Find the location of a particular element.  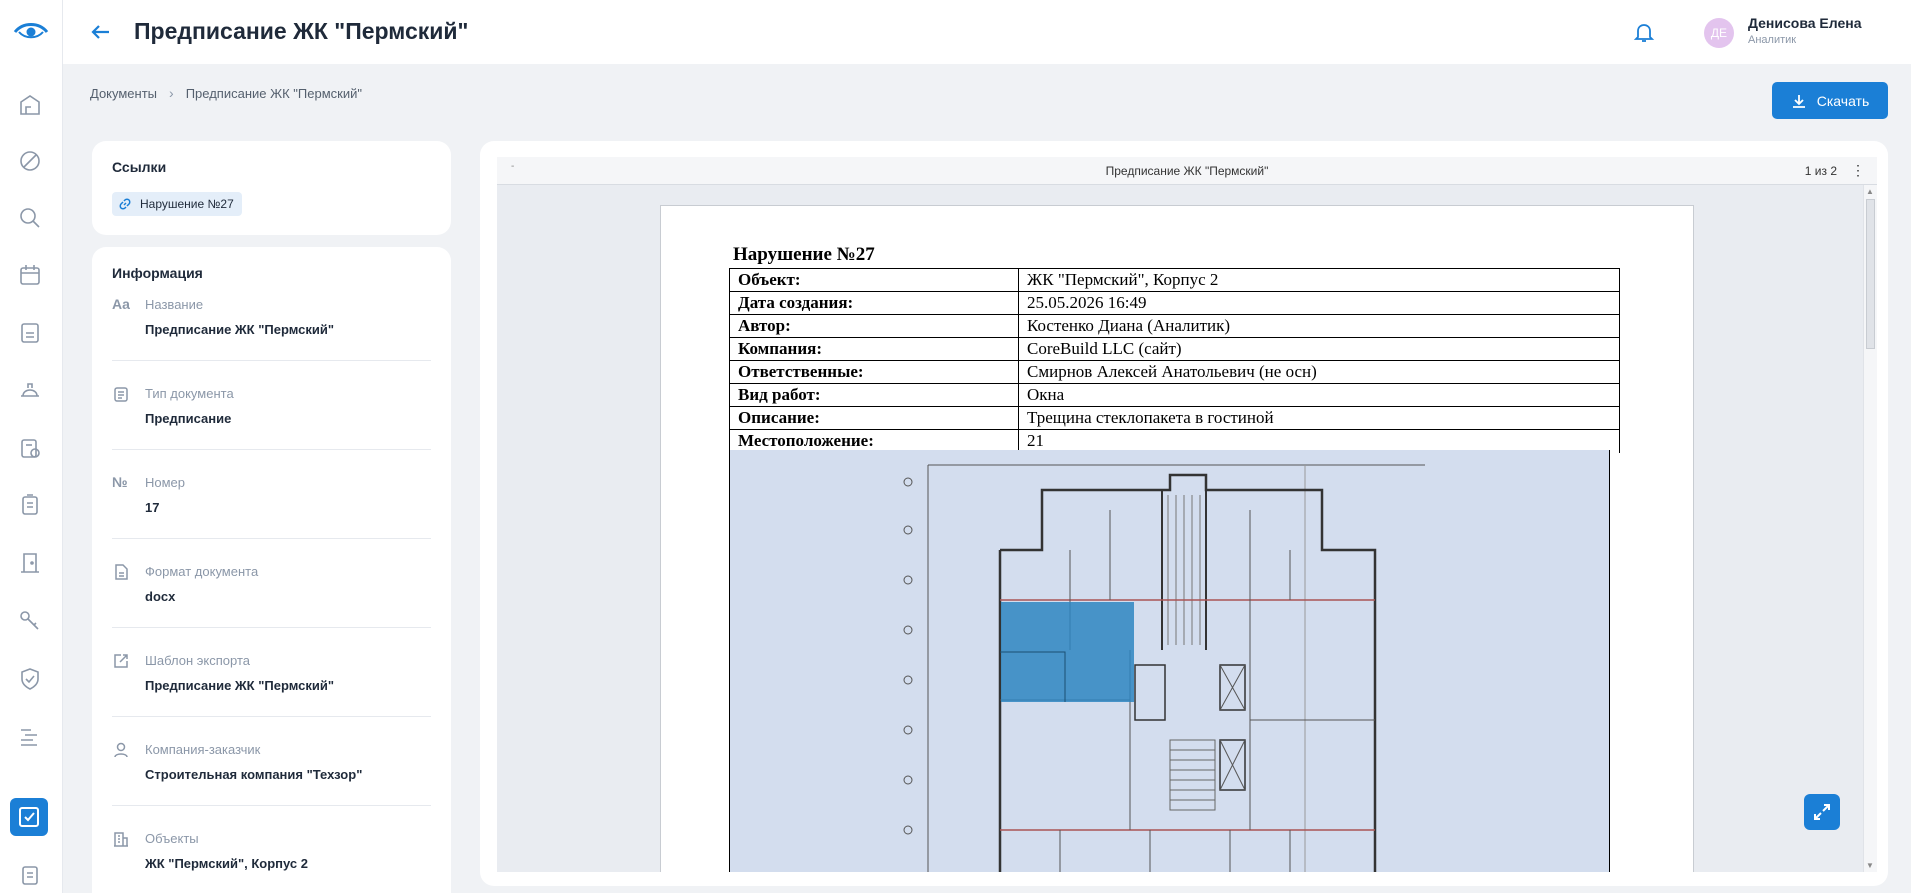

download-button: Скачать is located at coordinates (1830, 100).